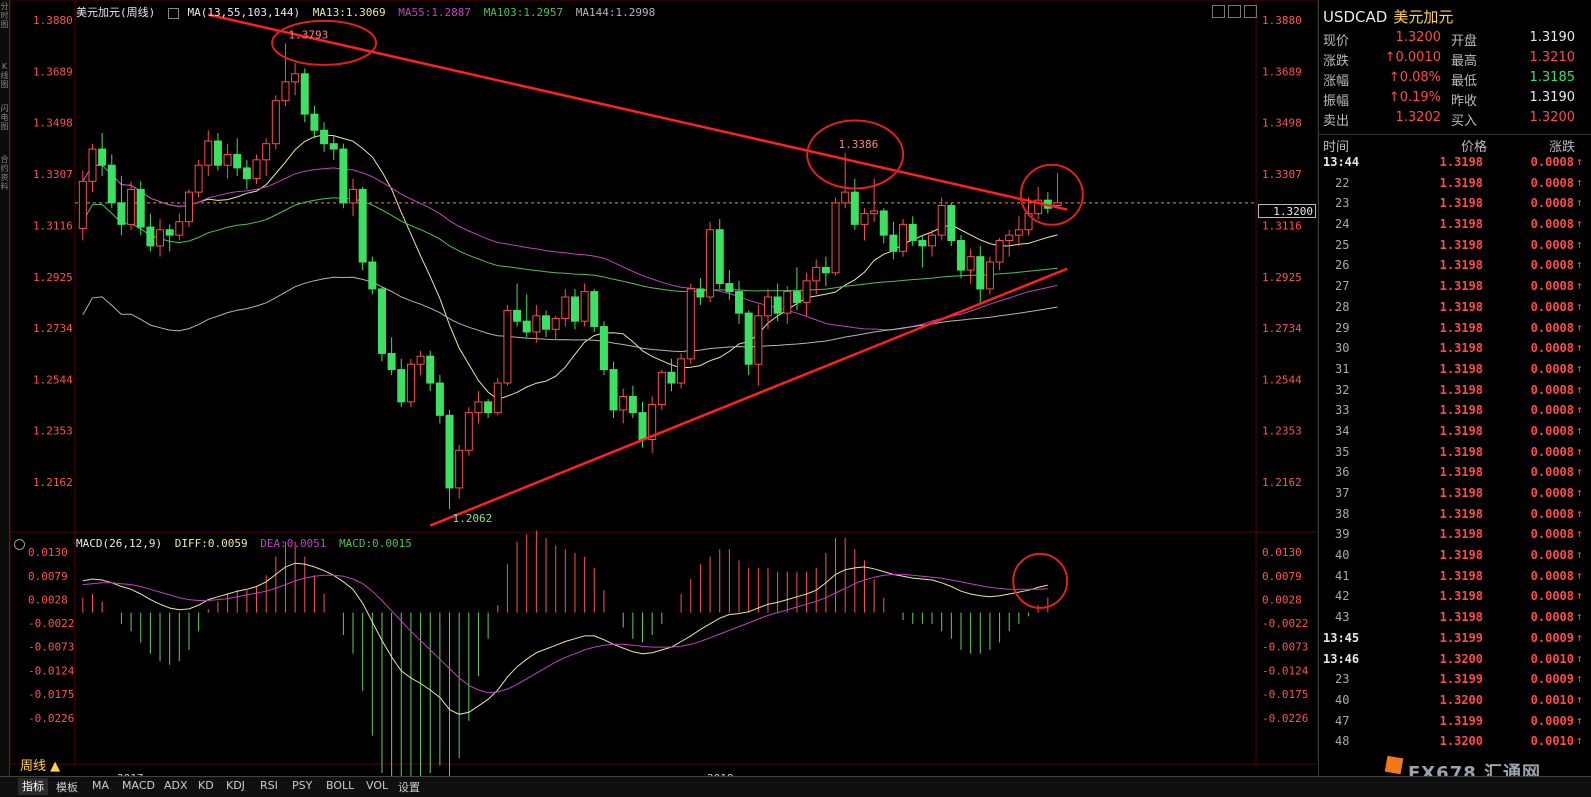 This screenshot has width=1591, height=797. What do you see at coordinates (1474, 147) in the screenshot?
I see `ticks-header-price: 价格` at bounding box center [1474, 147].